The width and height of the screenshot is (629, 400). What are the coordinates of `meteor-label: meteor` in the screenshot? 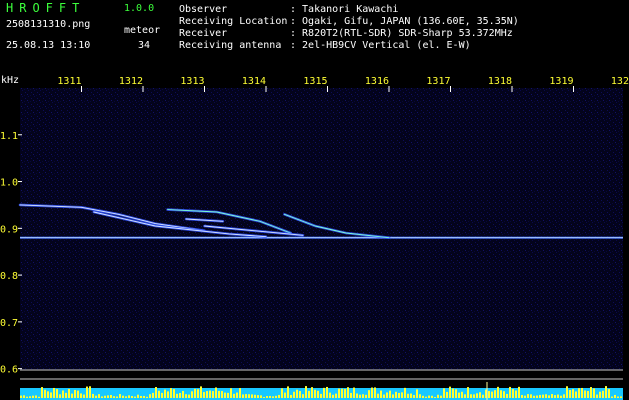 It's located at (142, 30).